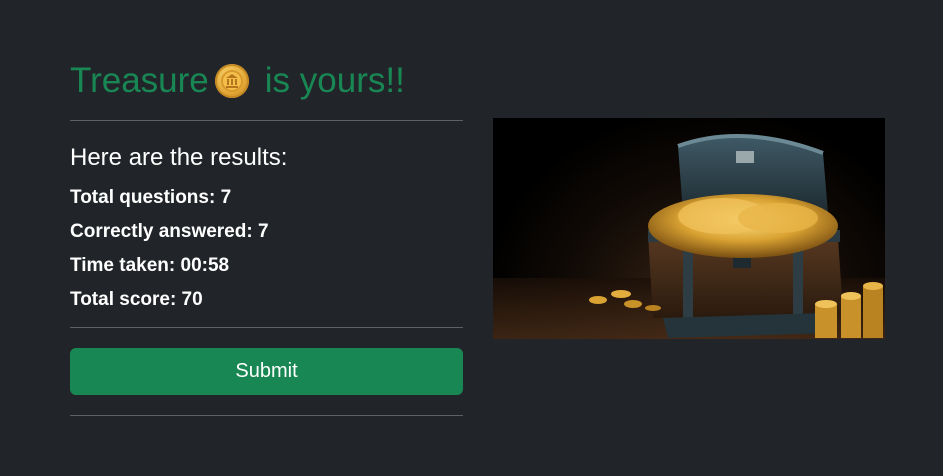 The width and height of the screenshot is (943, 476). I want to click on bank-coin-icon, so click(231, 81).